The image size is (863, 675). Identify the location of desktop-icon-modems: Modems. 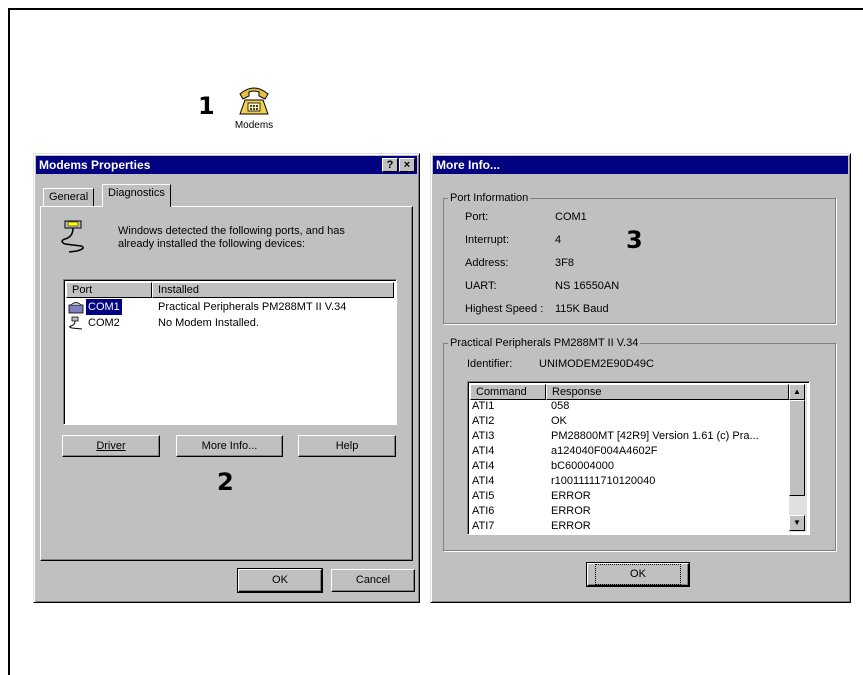
(254, 106).